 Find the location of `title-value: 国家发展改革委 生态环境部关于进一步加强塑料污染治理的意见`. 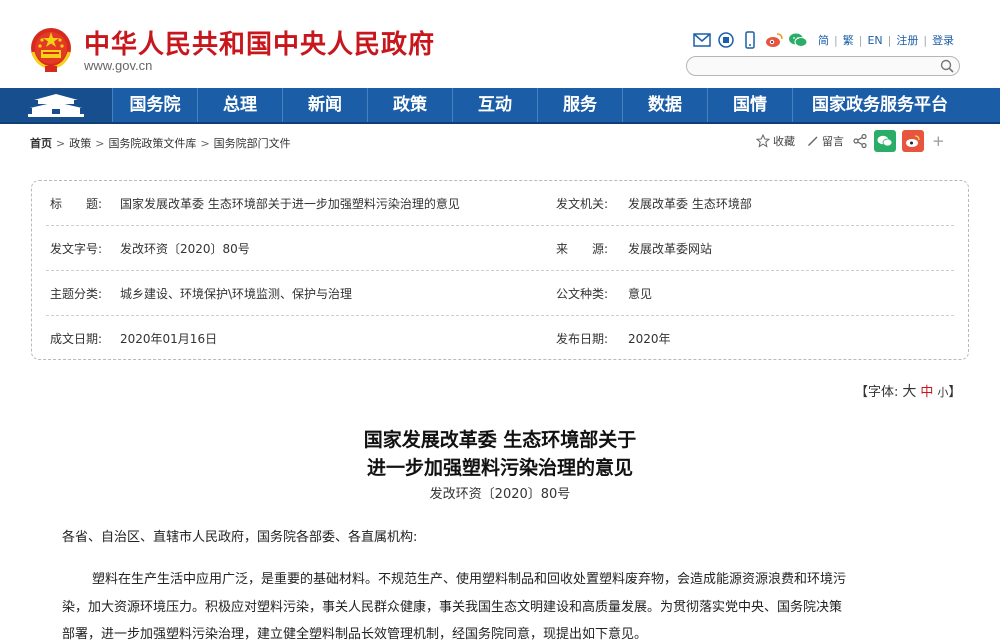

title-value: 国家发展改革委 生态环境部关于进一步加强塑料污染治理的意见 is located at coordinates (290, 204).